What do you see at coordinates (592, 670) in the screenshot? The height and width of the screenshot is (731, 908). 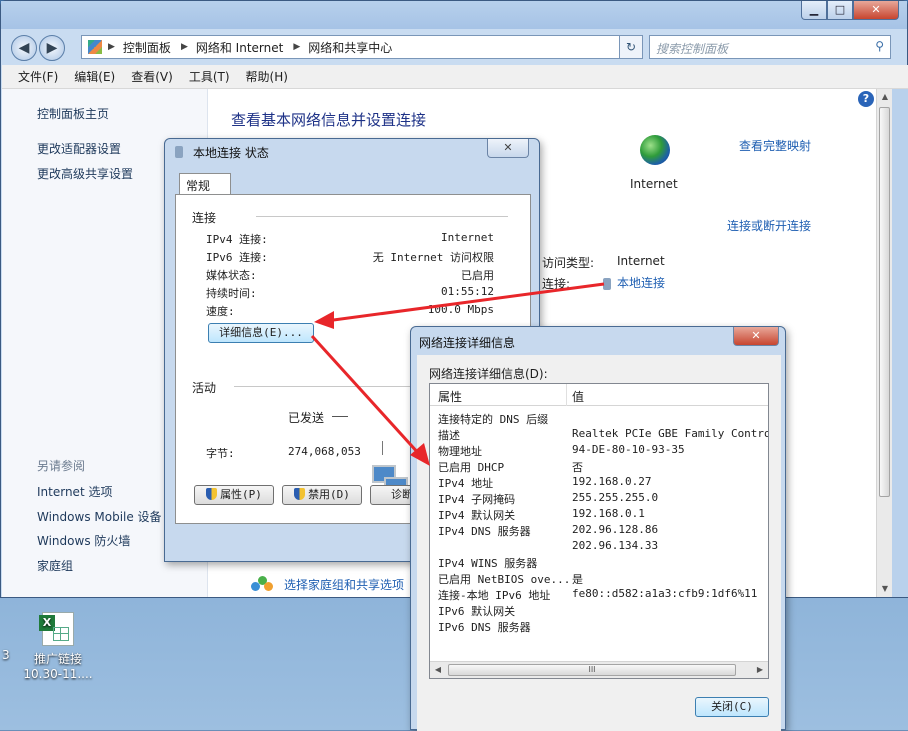 I see `scrollbar-thumb: III` at bounding box center [592, 670].